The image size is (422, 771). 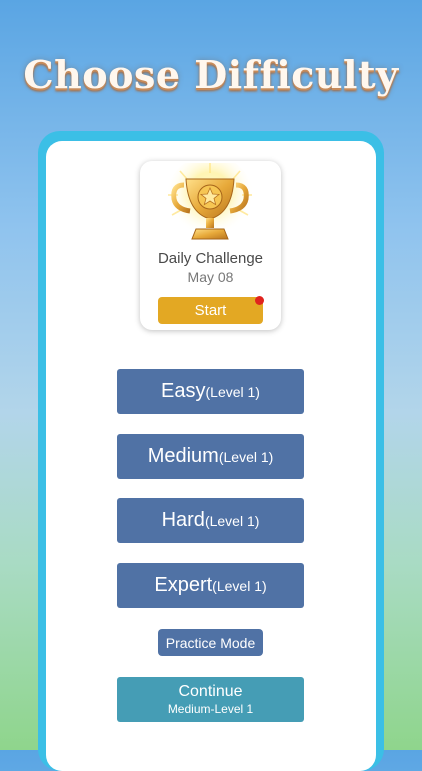 What do you see at coordinates (210, 709) in the screenshot?
I see `continue-detail: Medium-Level 1` at bounding box center [210, 709].